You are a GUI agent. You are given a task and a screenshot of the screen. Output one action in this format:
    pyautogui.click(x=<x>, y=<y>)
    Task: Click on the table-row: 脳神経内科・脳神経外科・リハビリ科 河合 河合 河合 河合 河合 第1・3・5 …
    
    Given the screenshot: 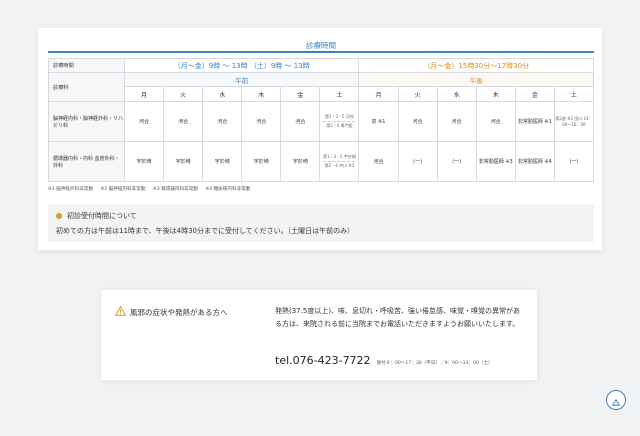 What is the action you would take?
    pyautogui.click(x=321, y=121)
    